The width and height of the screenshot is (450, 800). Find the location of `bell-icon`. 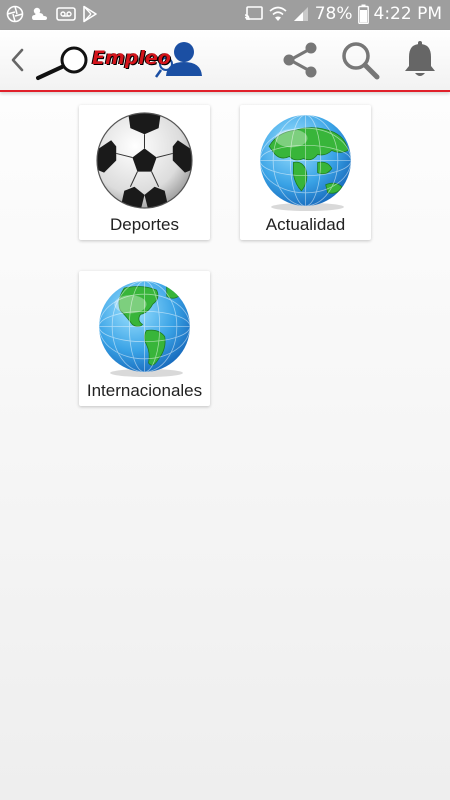

bell-icon is located at coordinates (420, 58).